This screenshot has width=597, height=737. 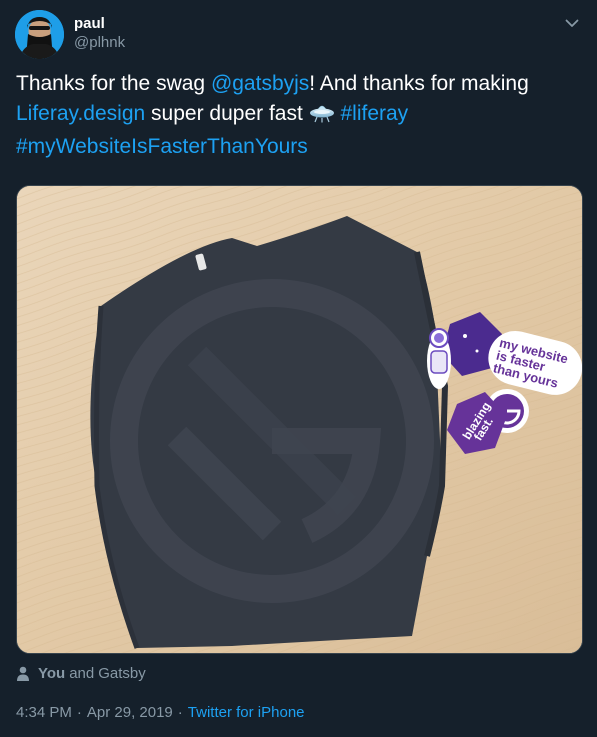 I want to click on tweet-date: Apr 29, 2019, so click(x=130, y=712).